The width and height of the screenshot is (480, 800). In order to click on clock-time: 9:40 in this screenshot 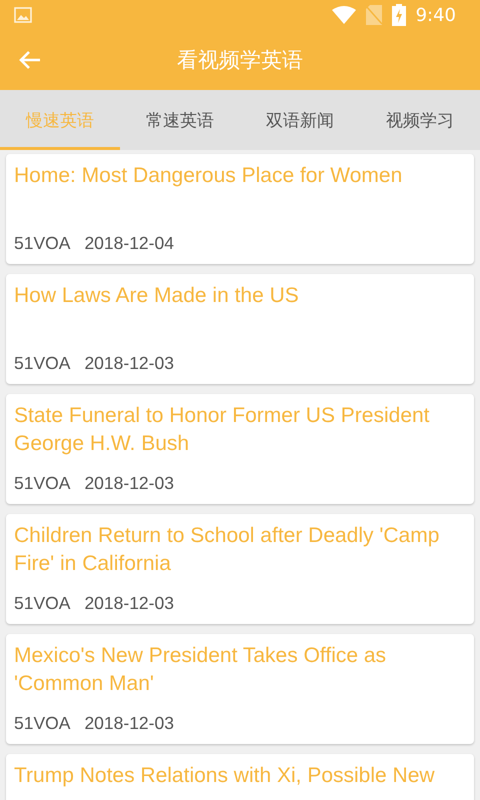, I will do `click(436, 15)`.